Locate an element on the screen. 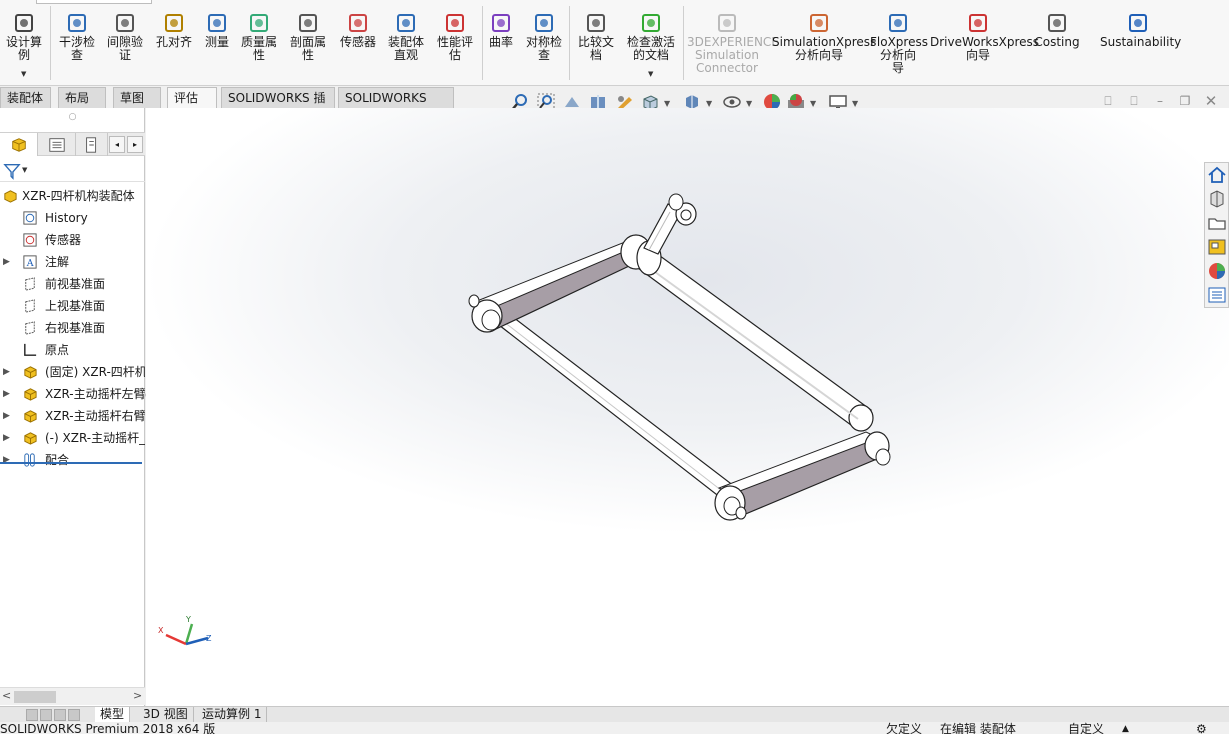 The image size is (1229, 734). tree-item: 右视基准面 is located at coordinates (72, 328).